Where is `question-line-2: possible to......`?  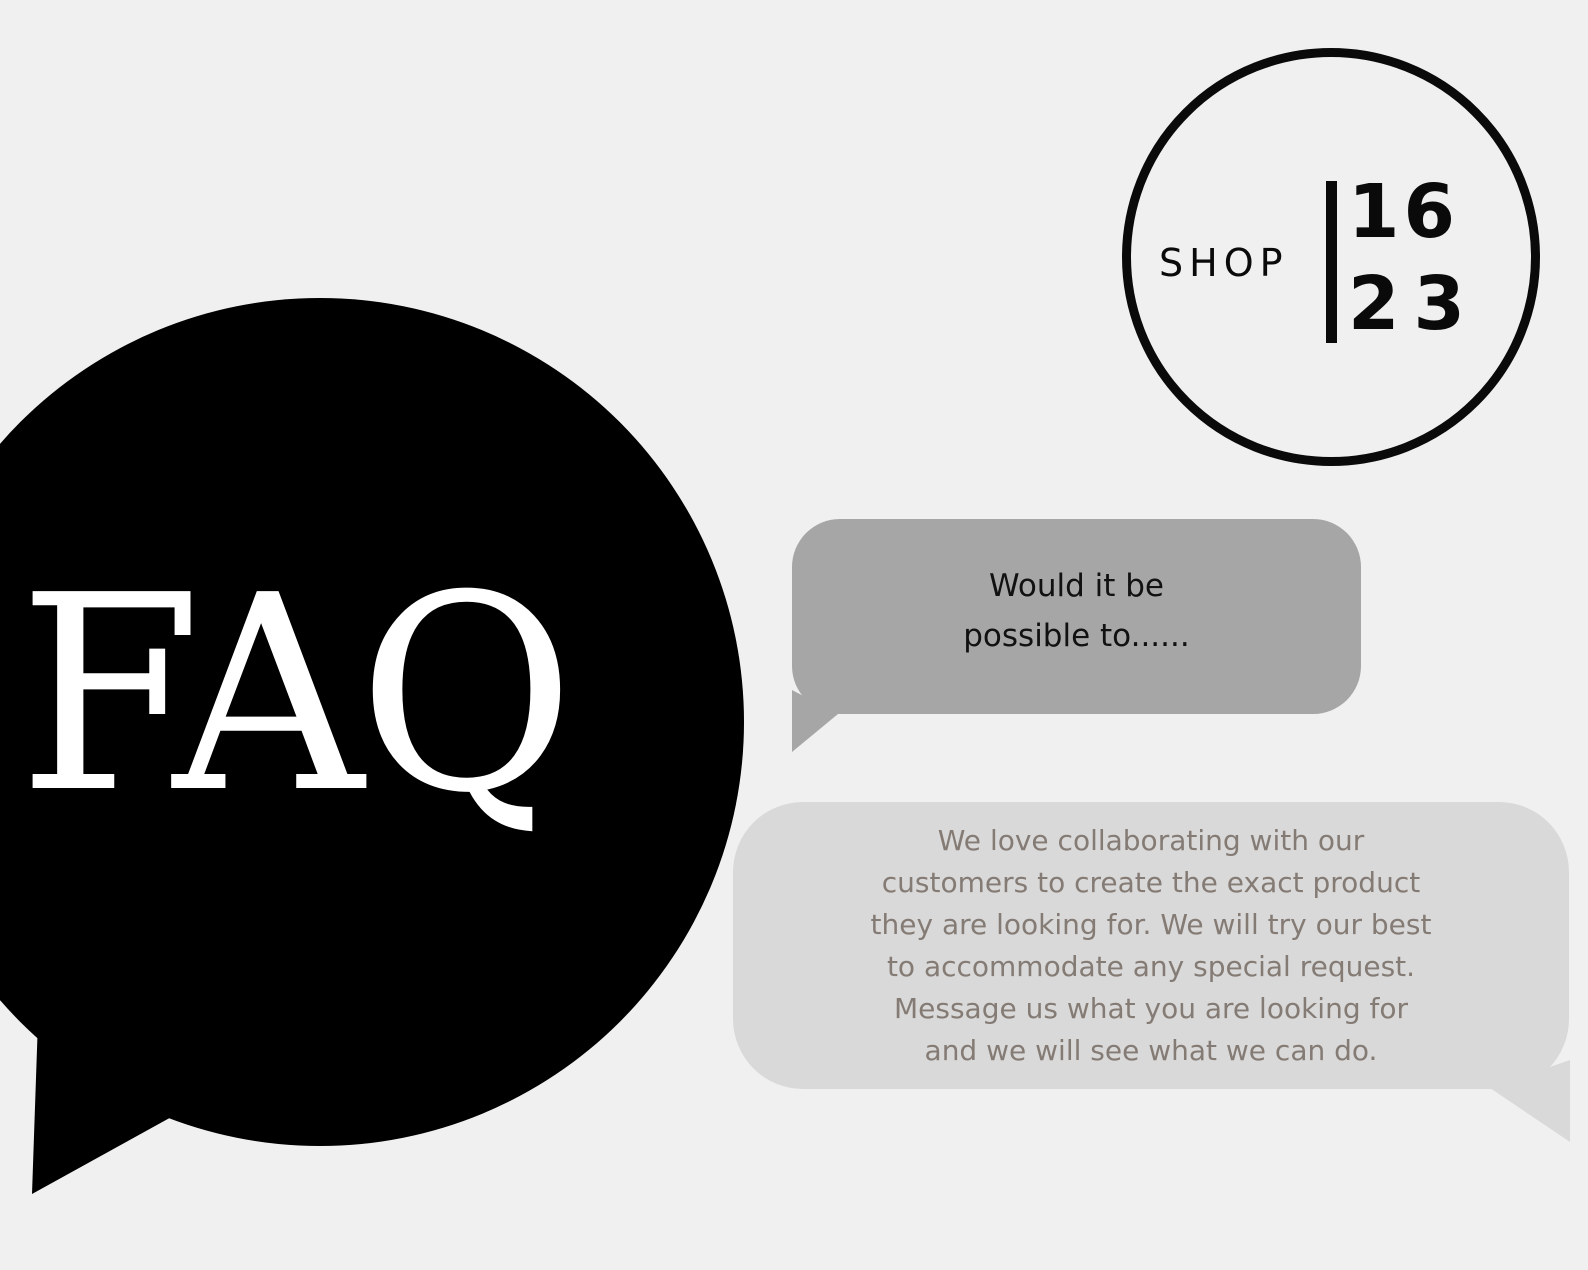 question-line-2: possible to...... is located at coordinates (1076, 636).